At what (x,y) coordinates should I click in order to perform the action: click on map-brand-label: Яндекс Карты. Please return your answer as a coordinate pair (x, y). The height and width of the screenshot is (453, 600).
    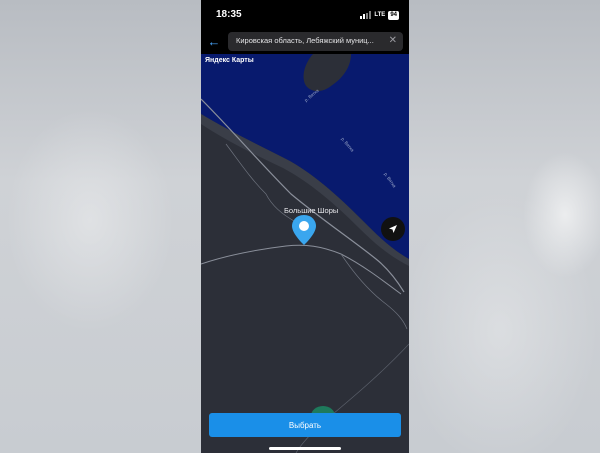
    Looking at the image, I should click on (229, 60).